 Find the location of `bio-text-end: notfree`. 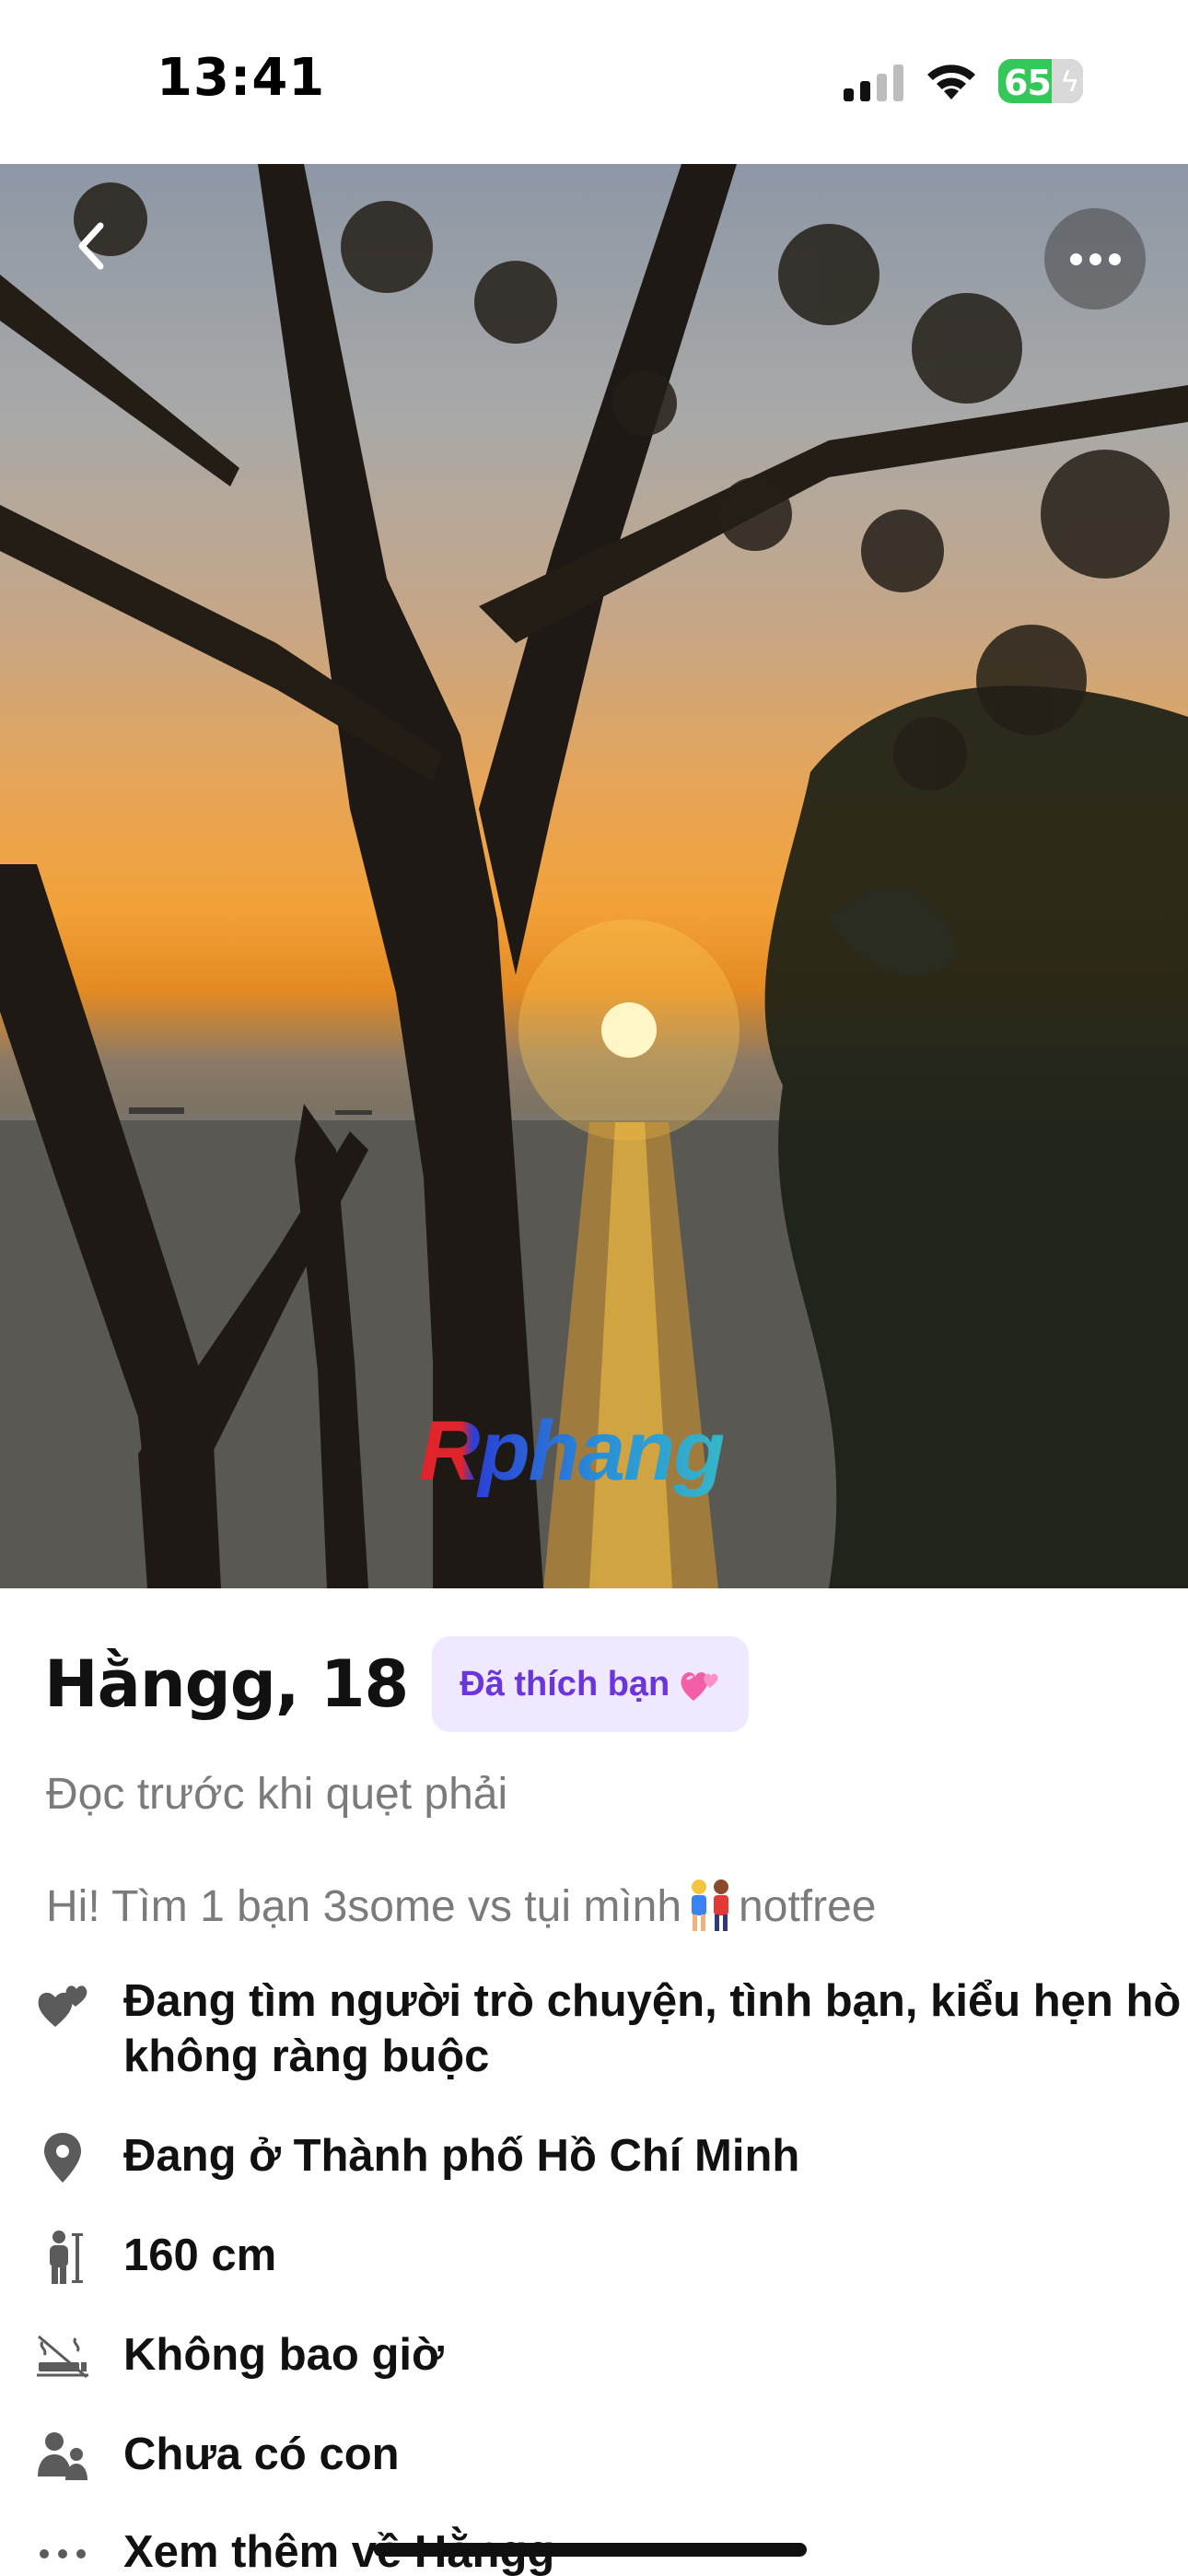

bio-text-end: notfree is located at coordinates (808, 1906).